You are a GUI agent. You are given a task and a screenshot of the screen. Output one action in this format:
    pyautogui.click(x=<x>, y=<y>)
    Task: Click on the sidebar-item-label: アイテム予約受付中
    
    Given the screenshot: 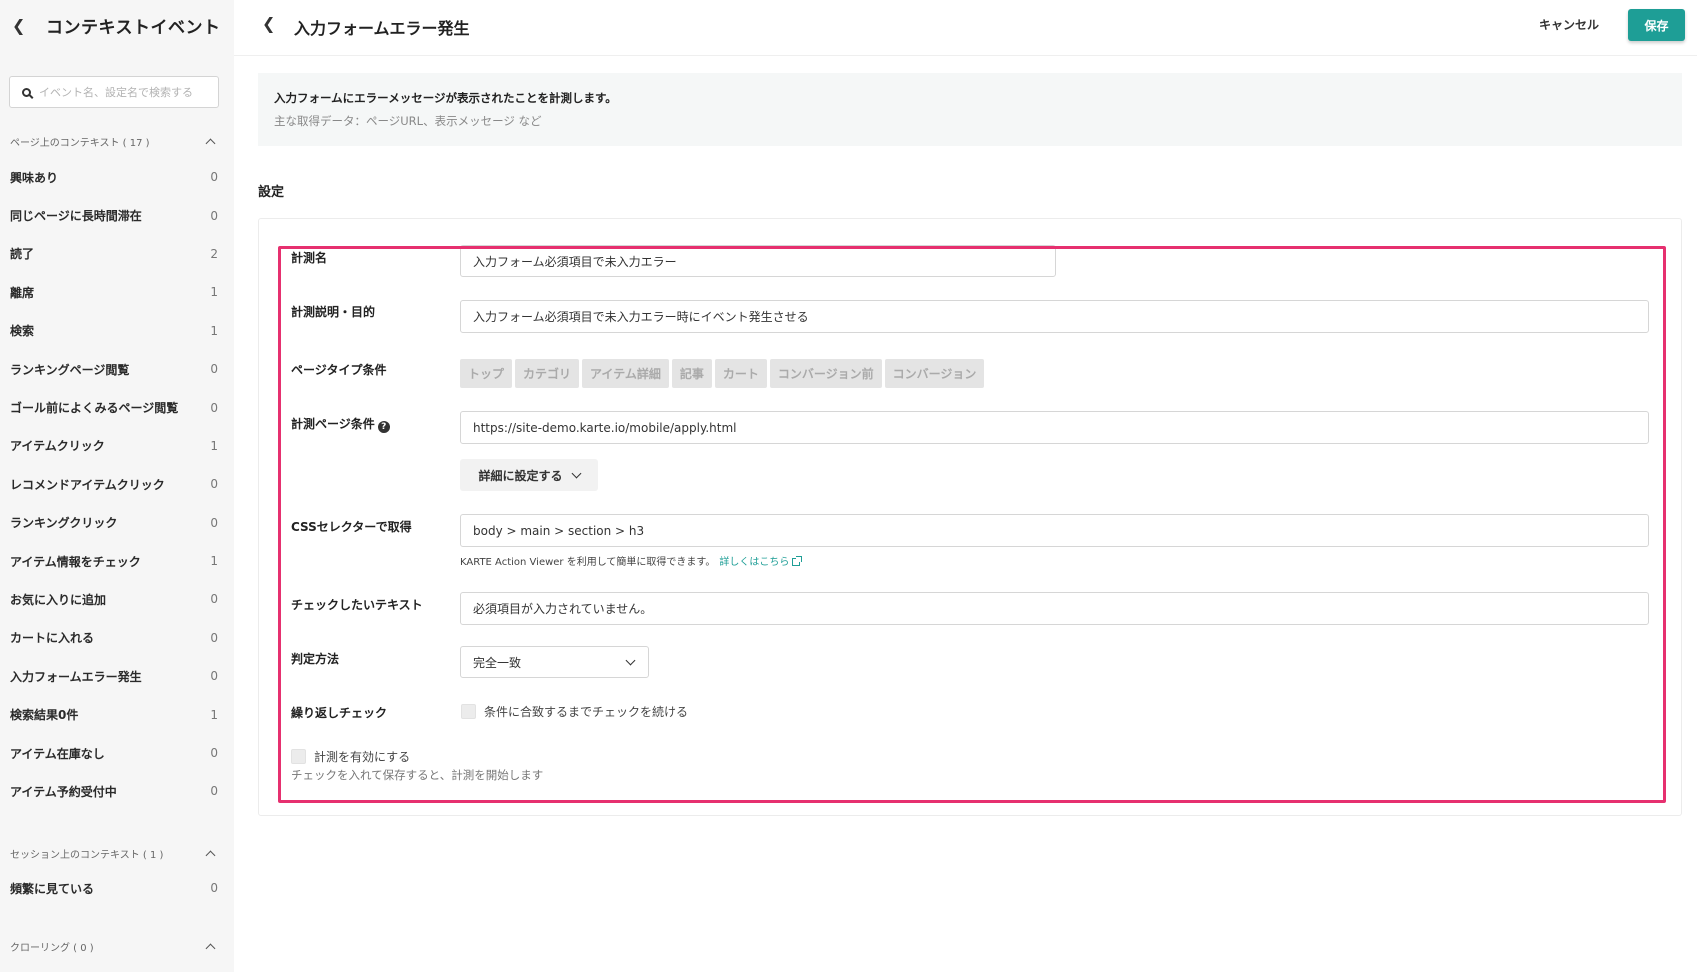 What is the action you would take?
    pyautogui.click(x=63, y=791)
    